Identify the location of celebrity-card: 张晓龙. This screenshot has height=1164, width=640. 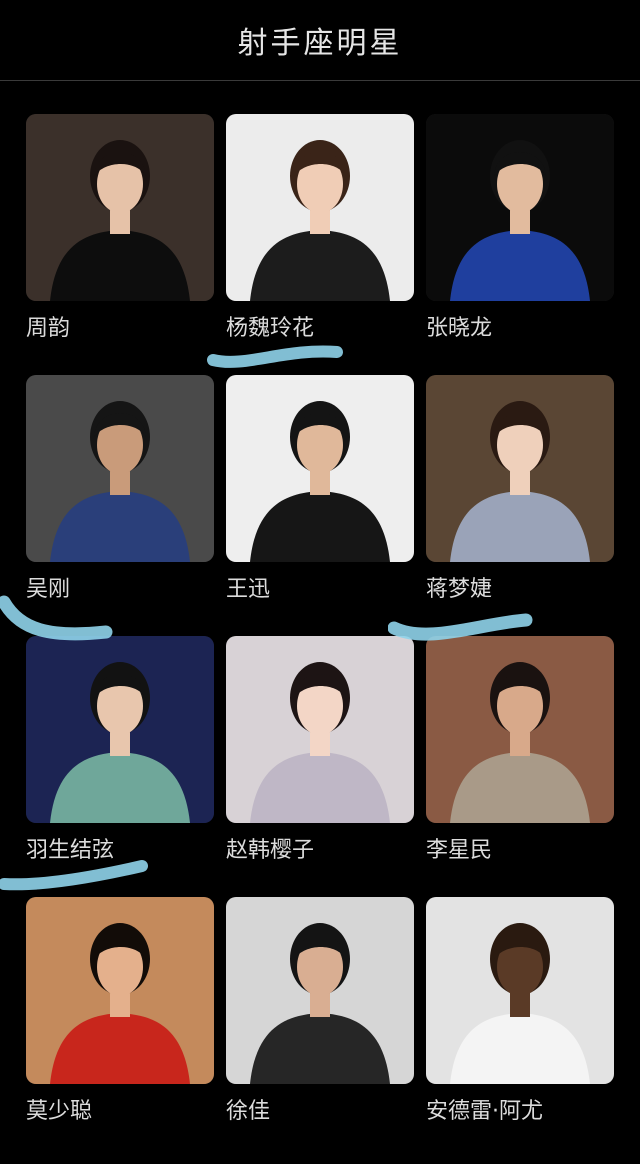
(520, 244).